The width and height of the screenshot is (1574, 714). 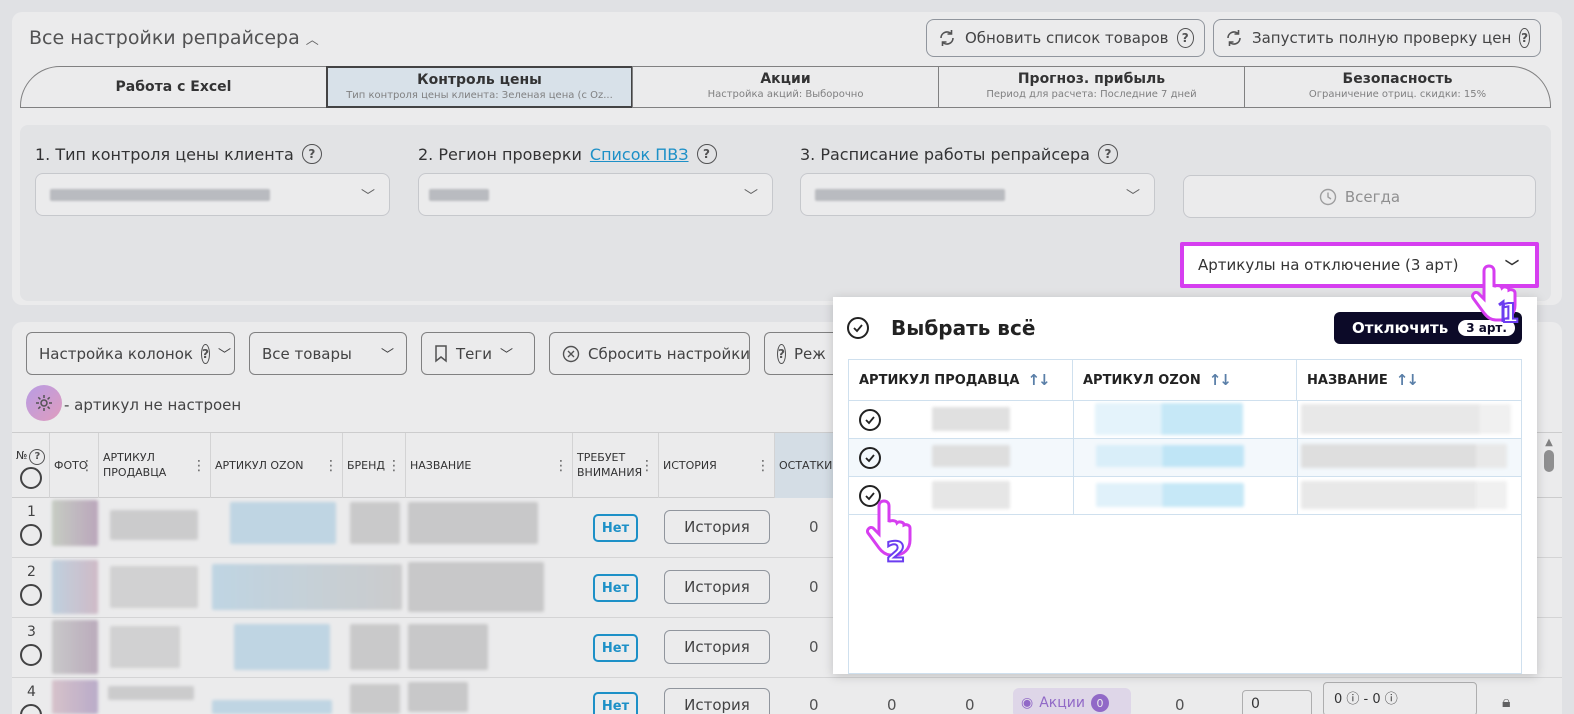 I want to click on region-select: ﹀, so click(x=595, y=194).